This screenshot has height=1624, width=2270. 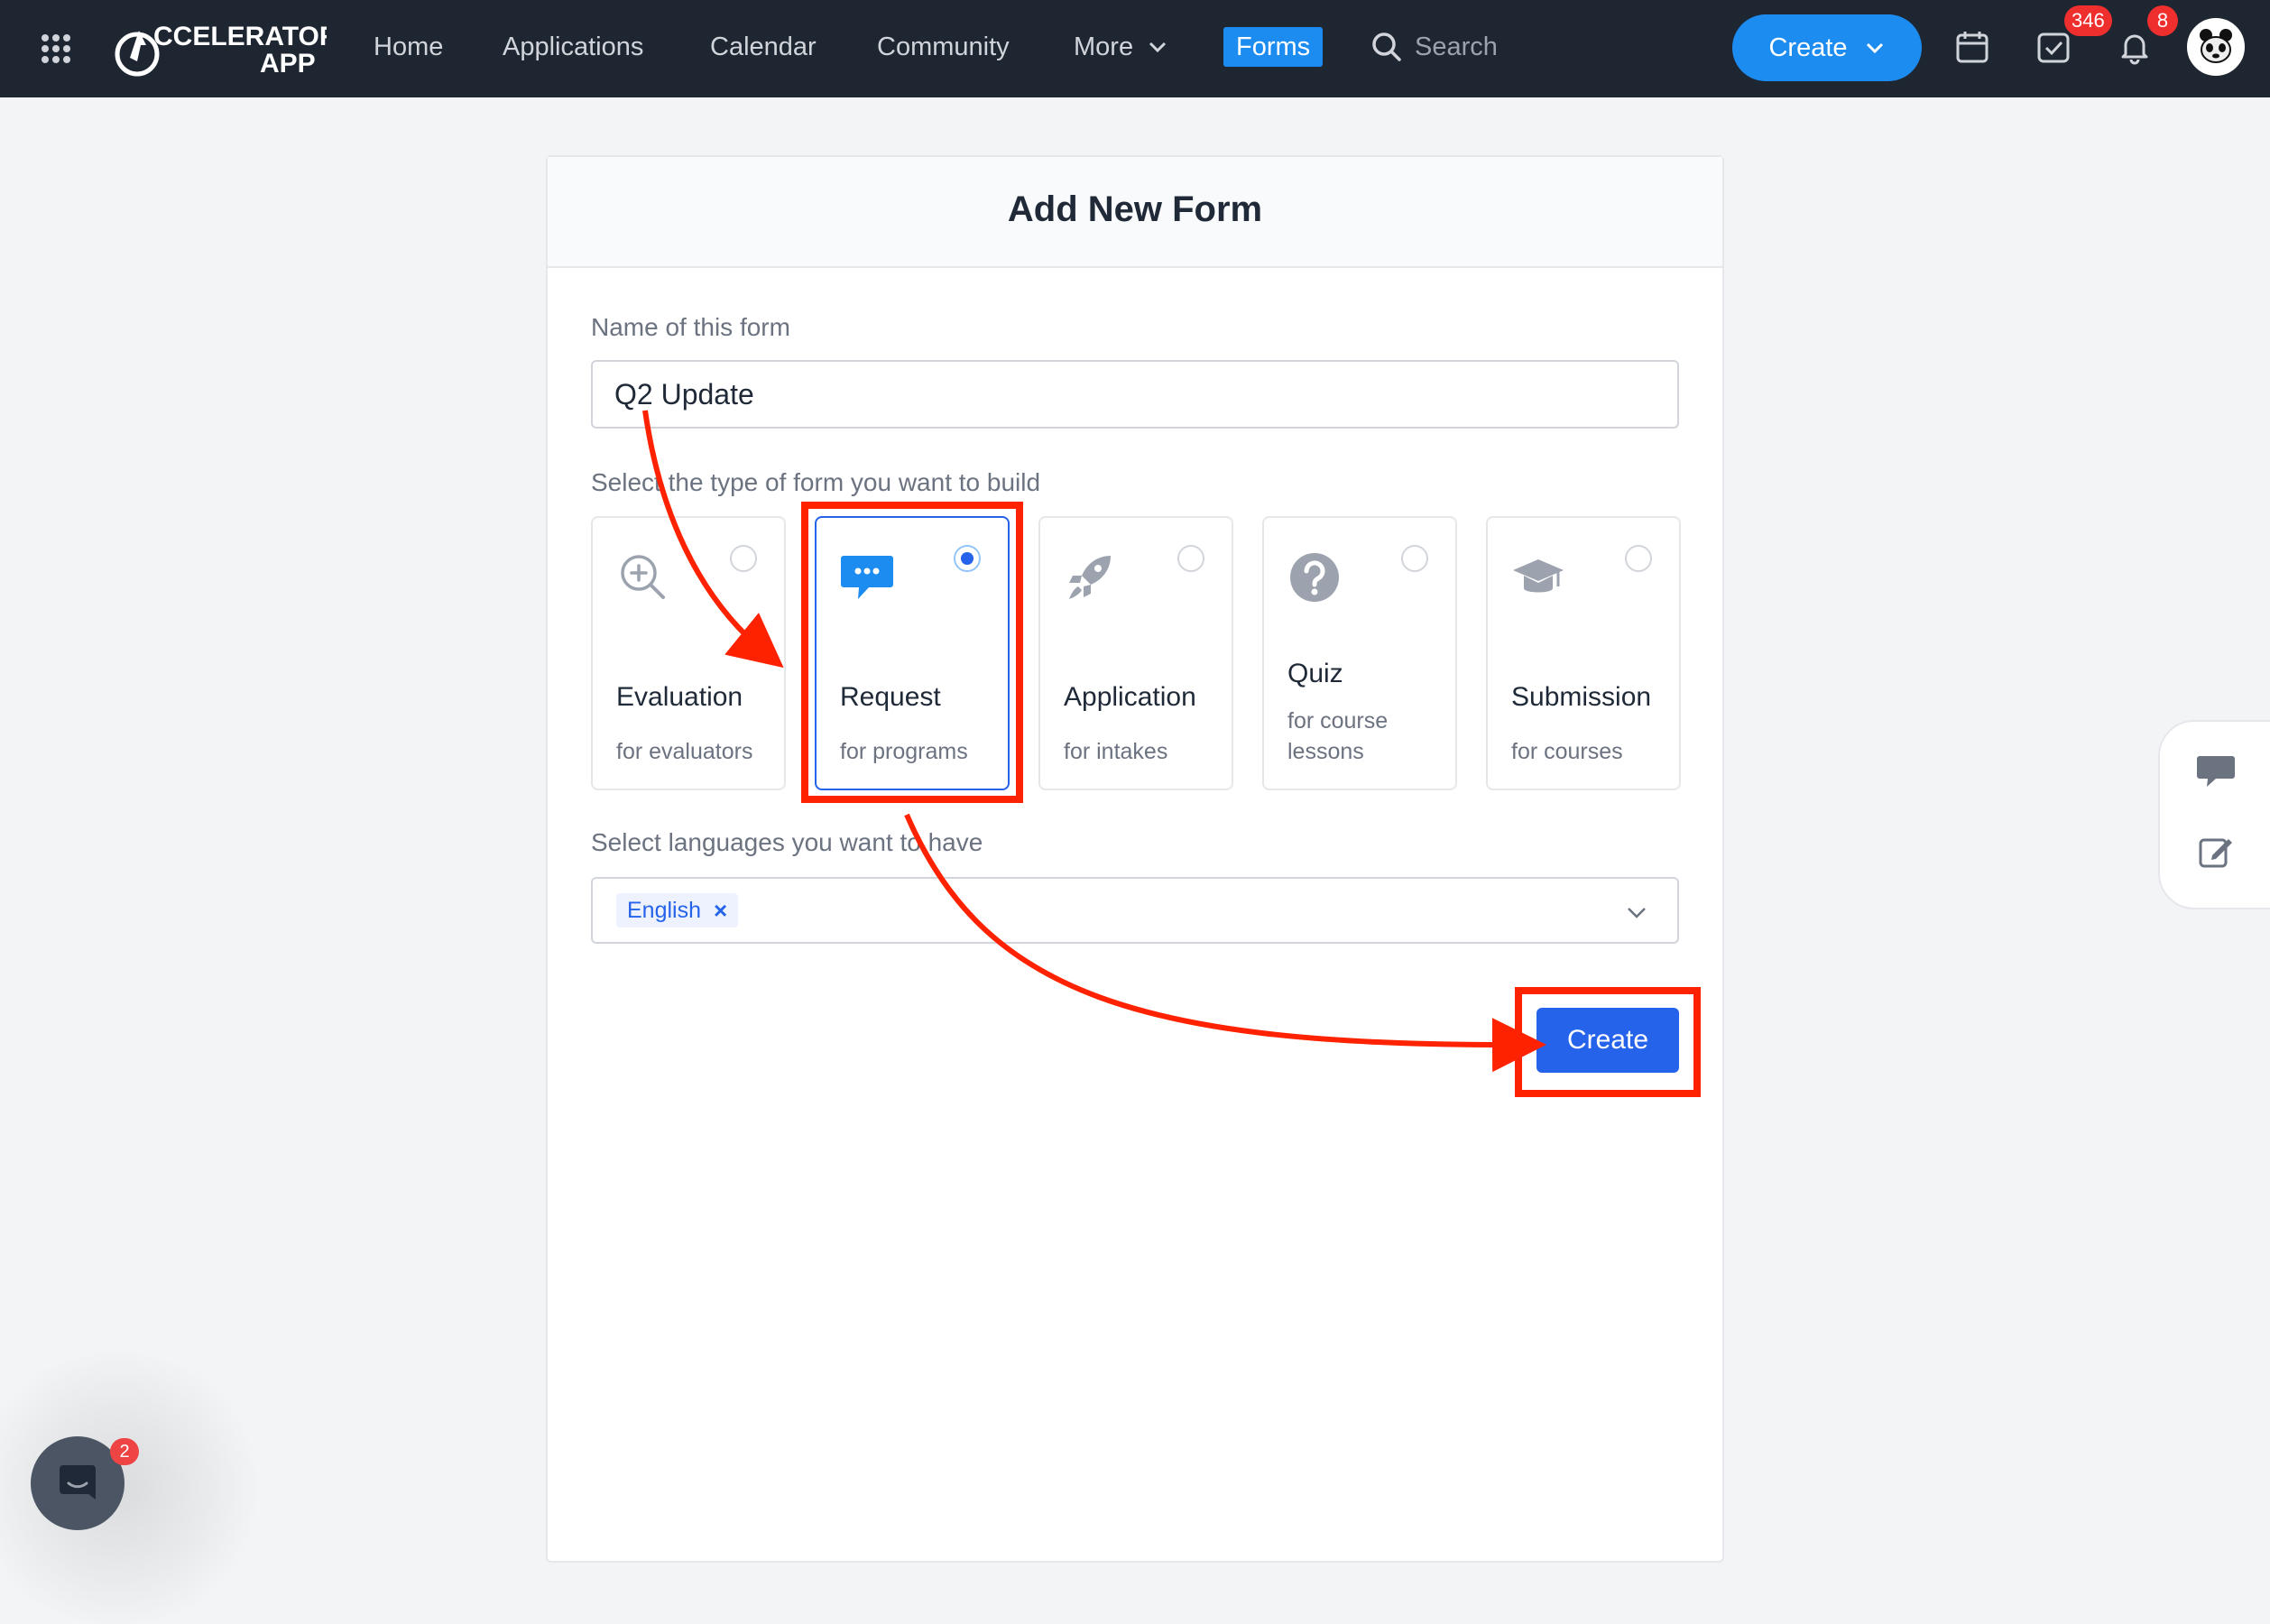 I want to click on side-feedback-panel, so click(x=2214, y=815).